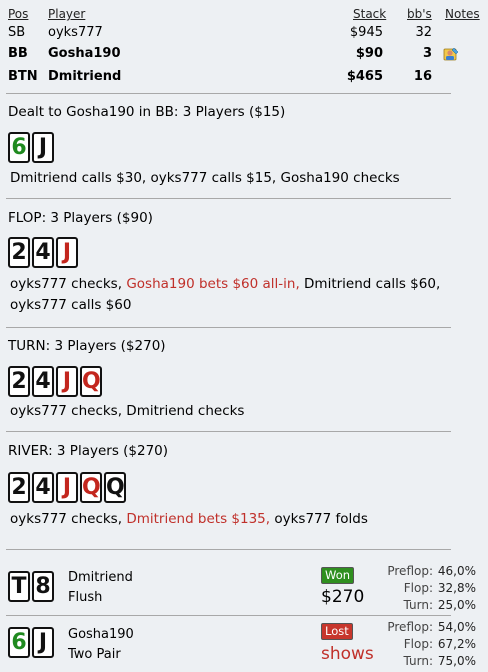 This screenshot has width=488, height=672. What do you see at coordinates (213, 284) in the screenshot?
I see `action-text-highlight: Gosha190 bets $60 all-in,` at bounding box center [213, 284].